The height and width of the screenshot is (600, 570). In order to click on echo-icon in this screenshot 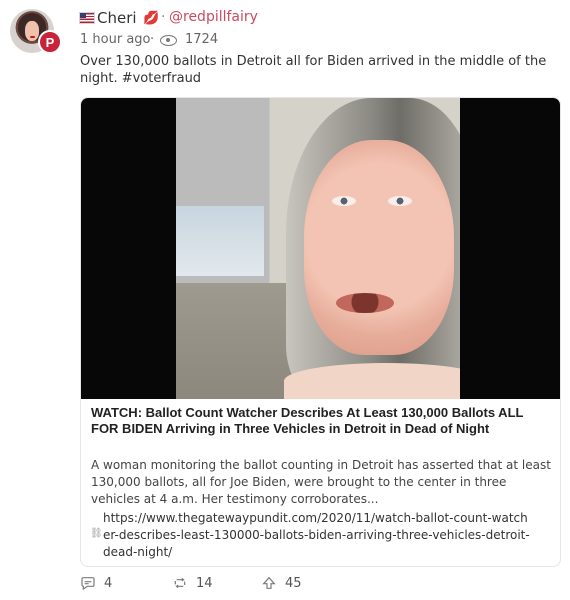, I will do `click(180, 583)`.